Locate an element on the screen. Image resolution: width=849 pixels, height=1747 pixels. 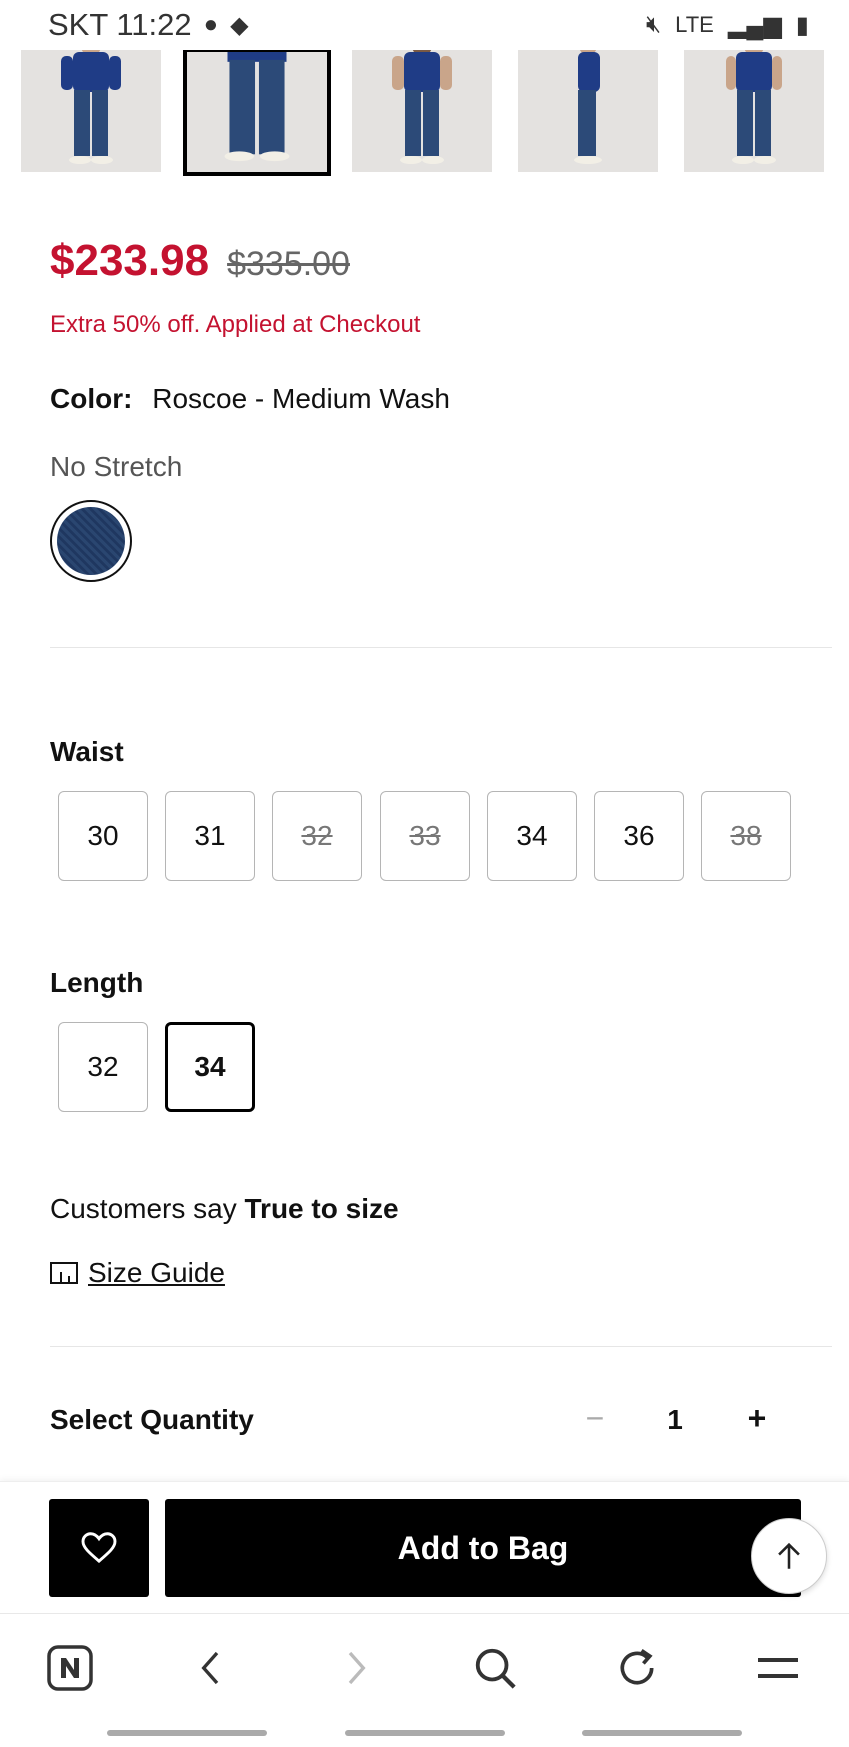
add-to-bag-bar: Add to Bag is located at coordinates (424, 1547).